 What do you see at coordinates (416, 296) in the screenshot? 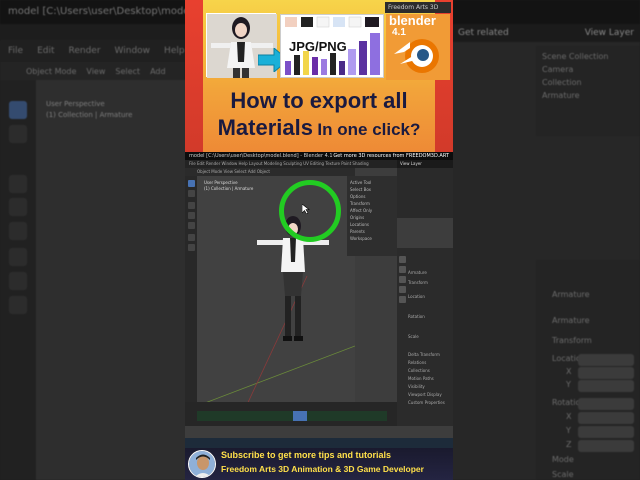
I see `mini-prop-label: Location` at bounding box center [416, 296].